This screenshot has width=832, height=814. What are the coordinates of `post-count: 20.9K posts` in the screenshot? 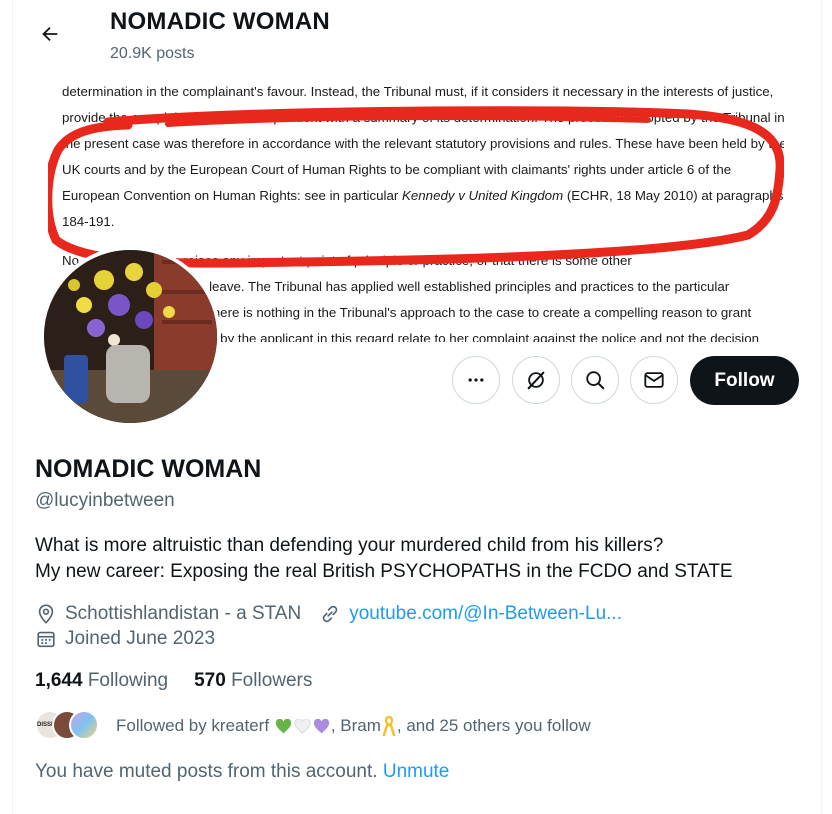 It's located at (152, 53).